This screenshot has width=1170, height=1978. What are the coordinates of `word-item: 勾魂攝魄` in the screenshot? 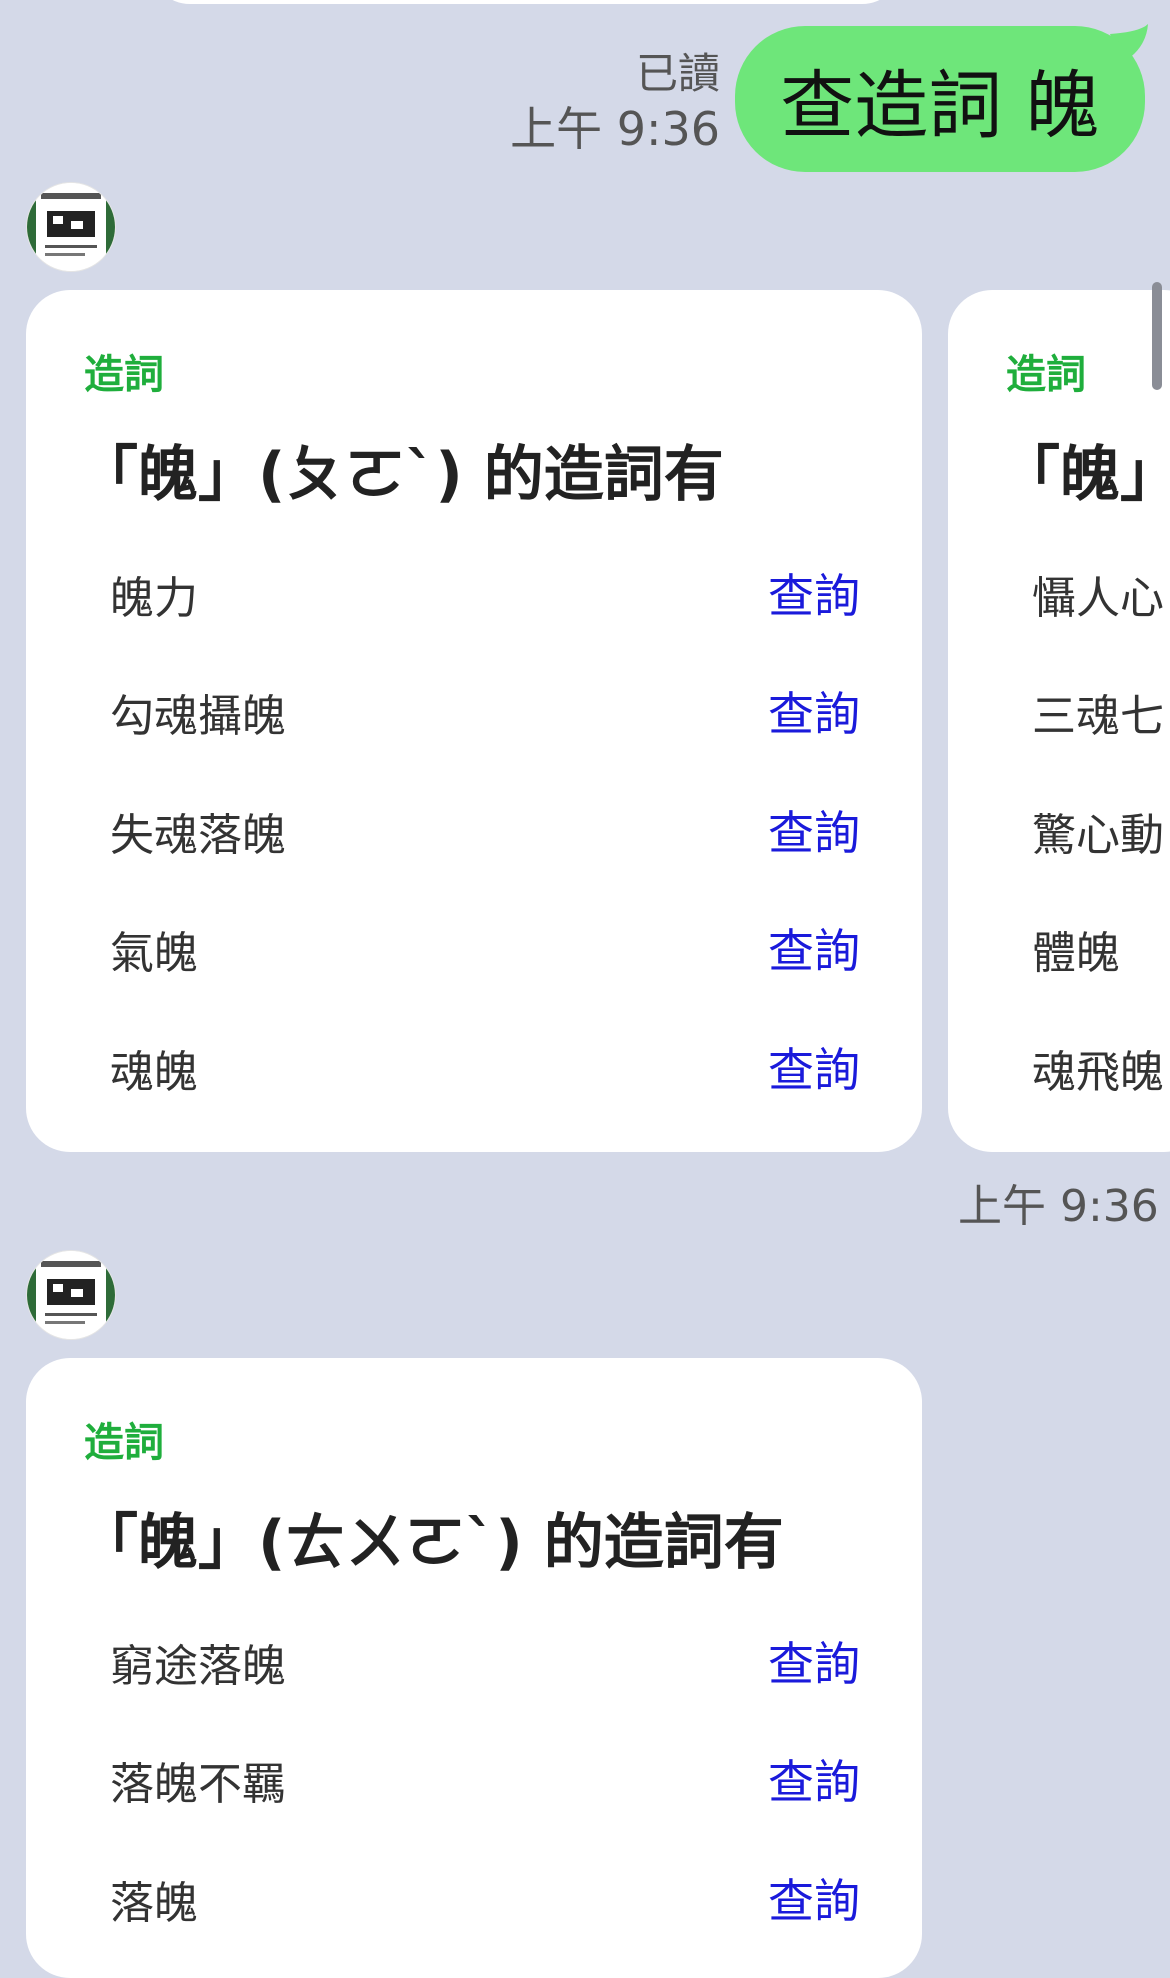 It's located at (198, 716).